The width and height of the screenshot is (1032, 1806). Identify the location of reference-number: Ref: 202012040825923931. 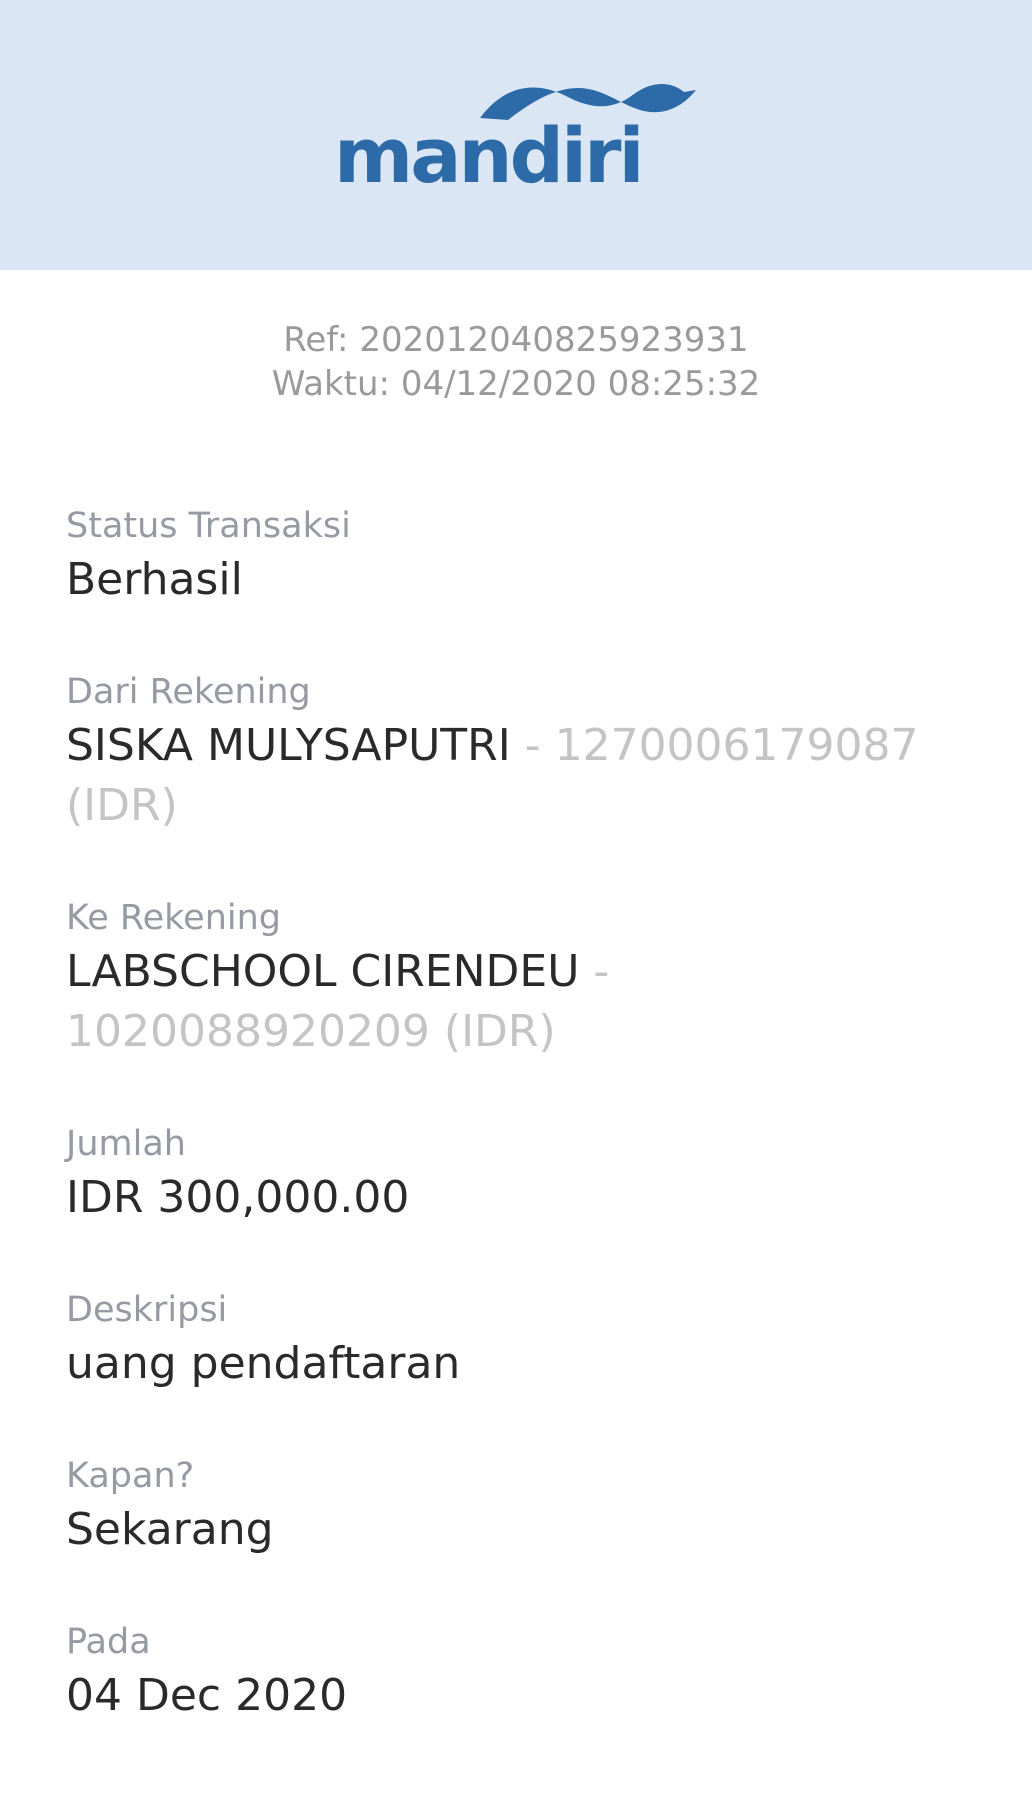
(516, 340).